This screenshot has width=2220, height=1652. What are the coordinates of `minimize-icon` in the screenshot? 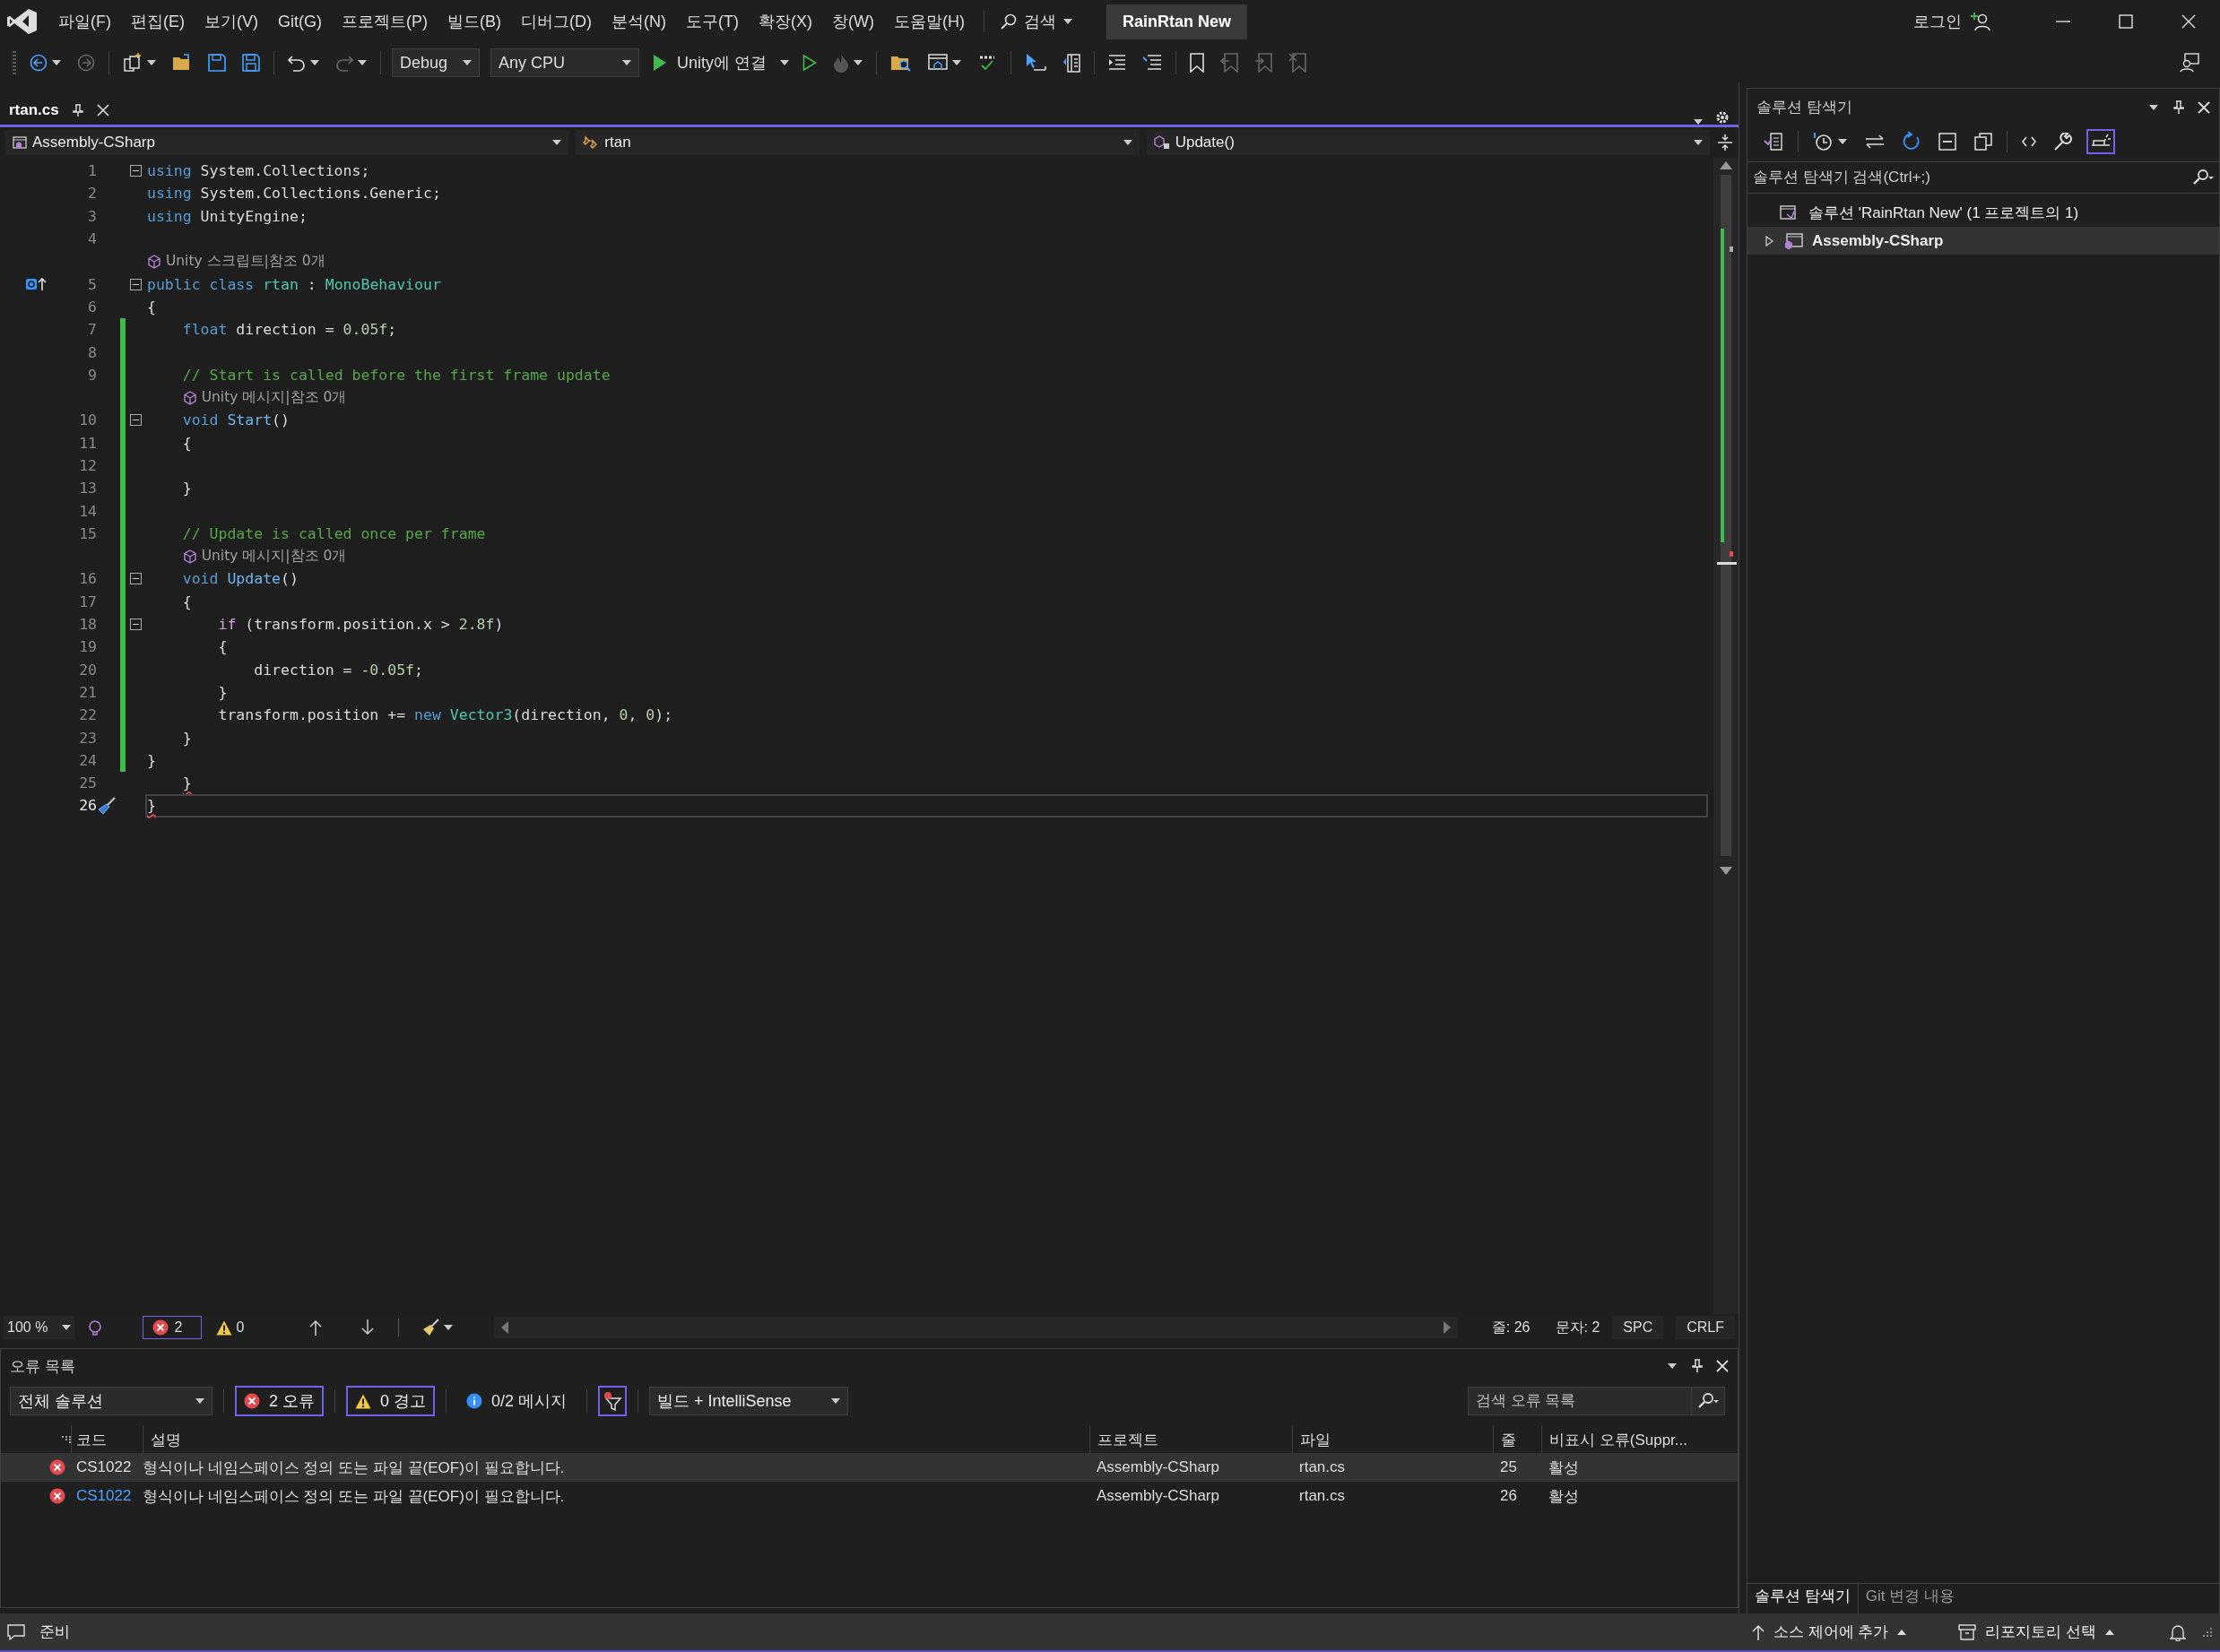 It's located at (2063, 21).